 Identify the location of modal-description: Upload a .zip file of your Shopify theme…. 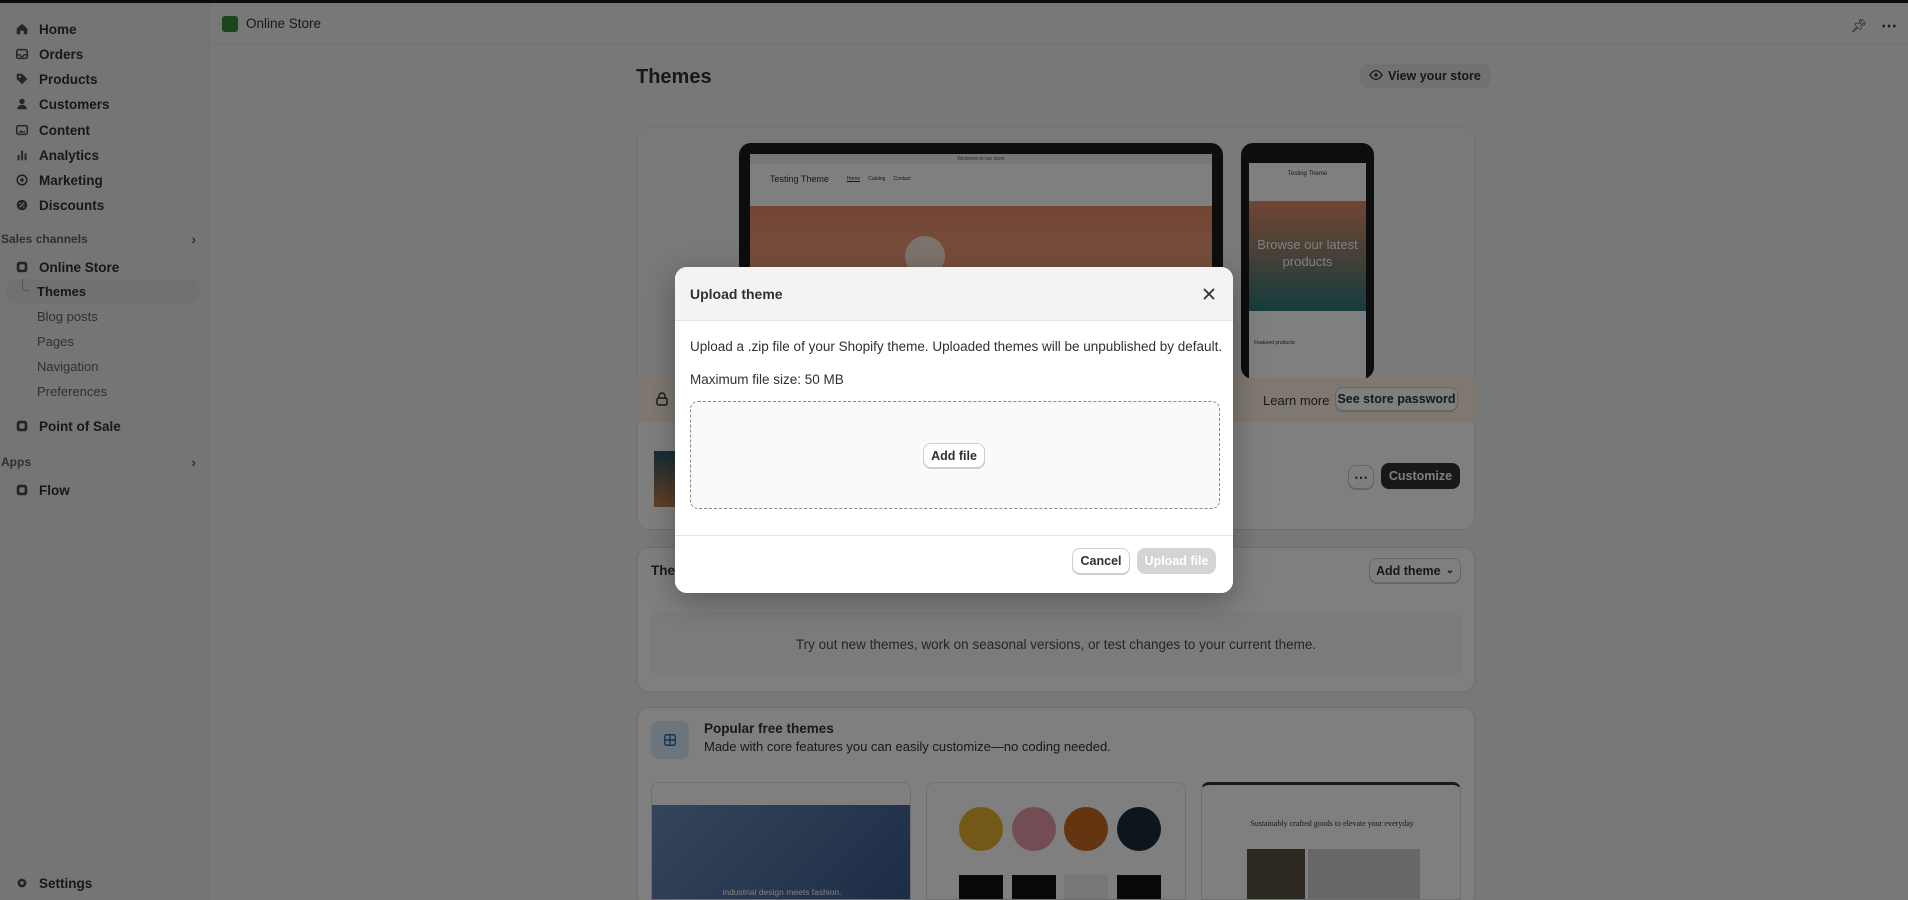
(956, 346).